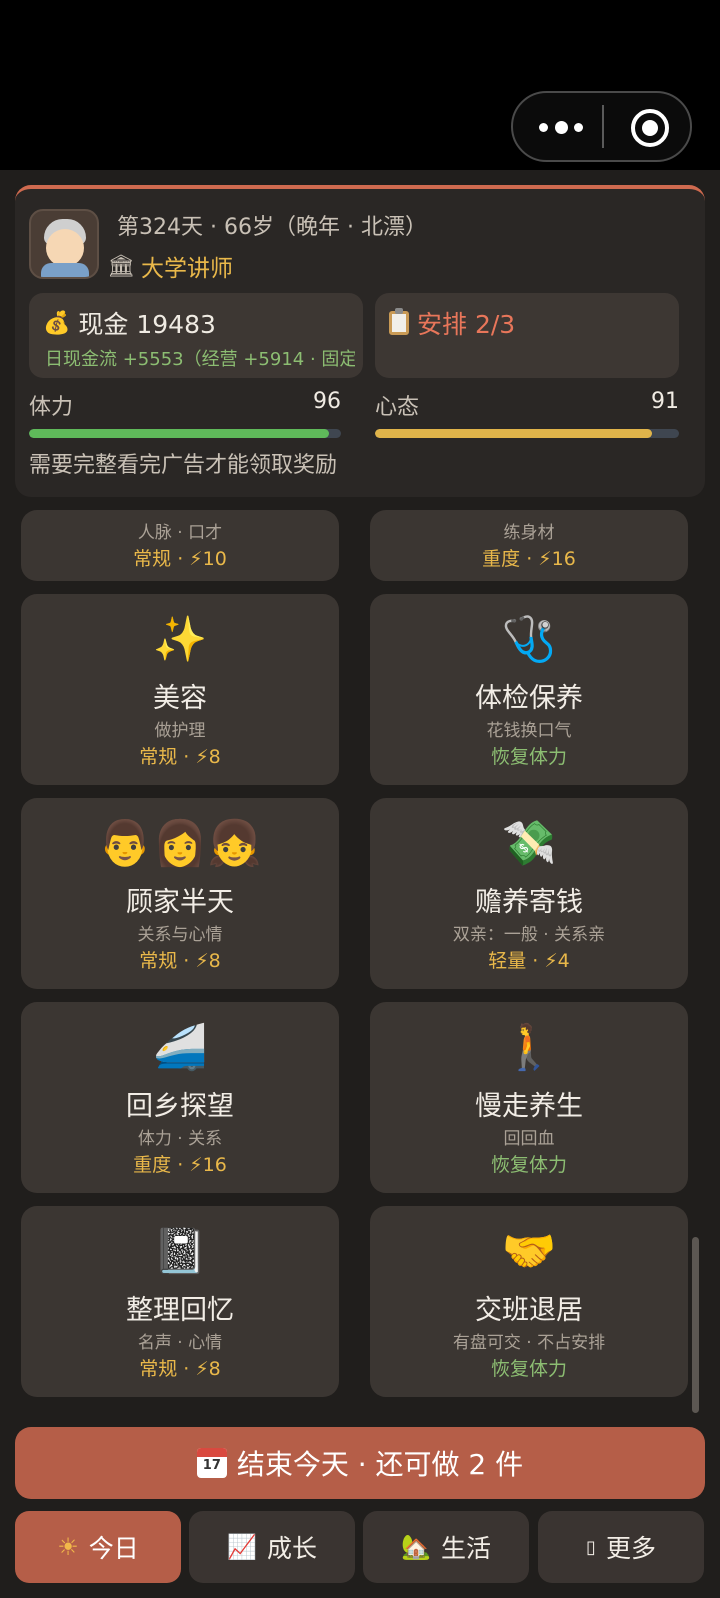 The image size is (720, 1598). Describe the element at coordinates (529, 533) in the screenshot. I see `card-desc: 练身材` at that location.